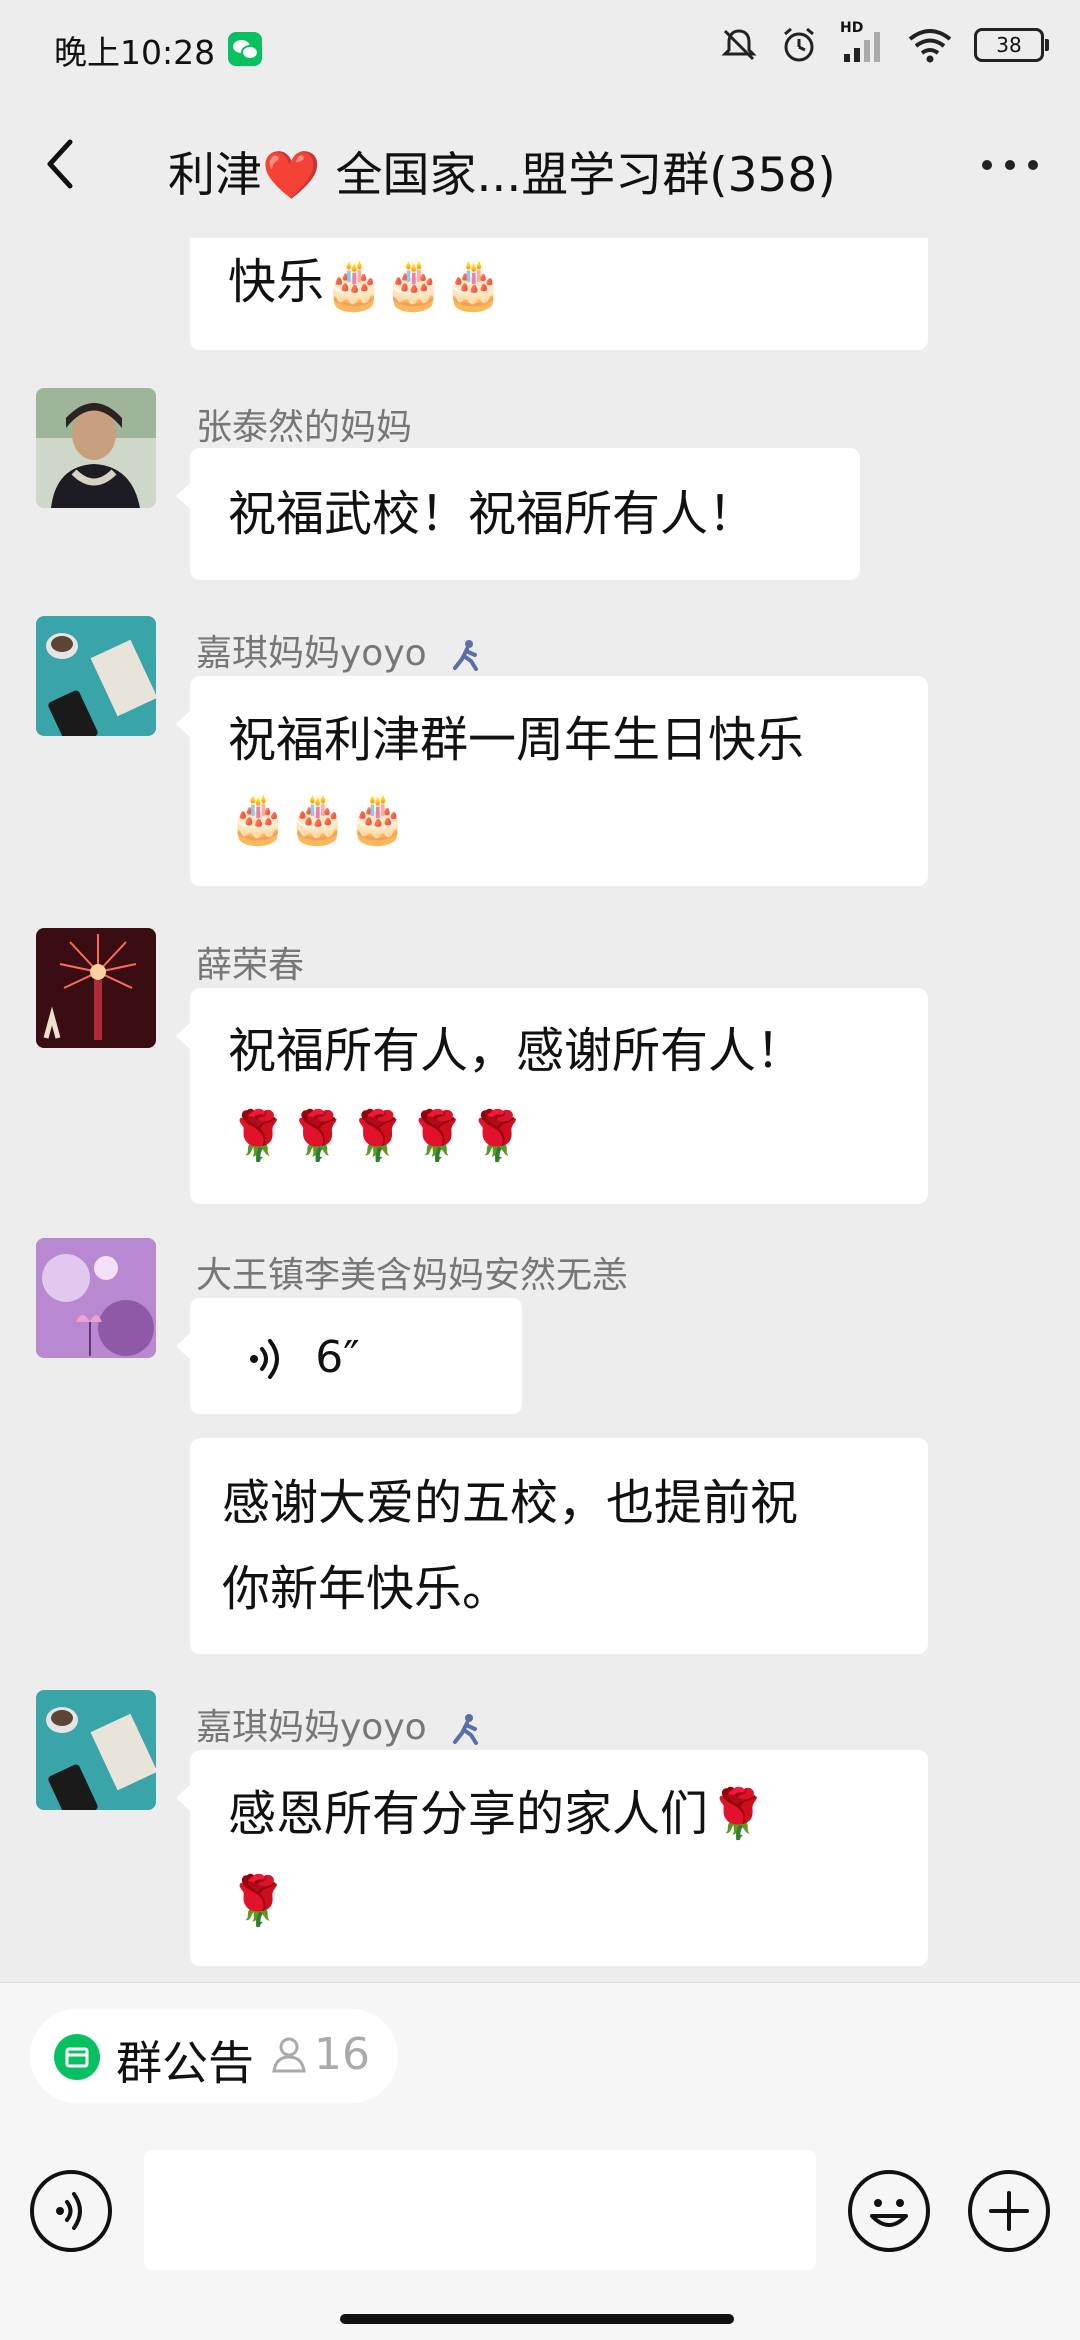 The image size is (1080, 2340). What do you see at coordinates (552, 1096) in the screenshot?
I see `message-bubble: 祝福所有人，感谢所有人！ 🌹🌹🌹🌹🌹` at bounding box center [552, 1096].